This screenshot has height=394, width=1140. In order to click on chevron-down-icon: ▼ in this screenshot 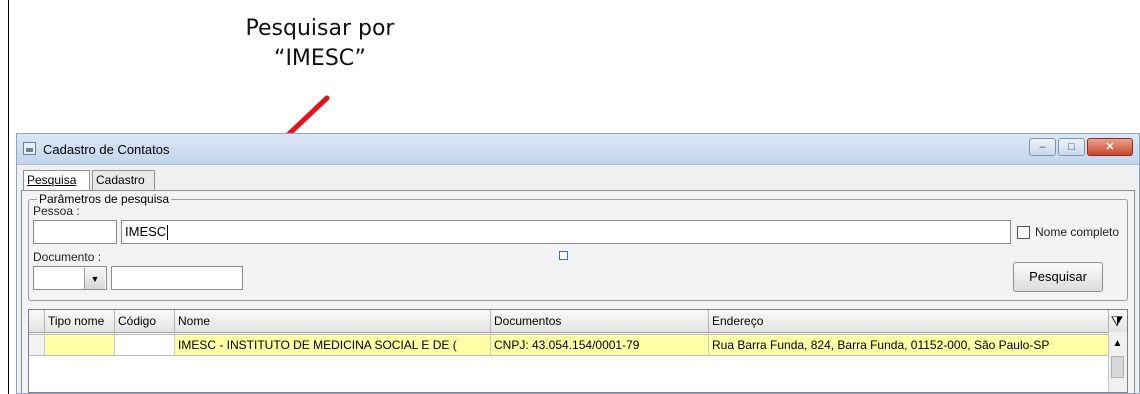, I will do `click(94, 278)`.